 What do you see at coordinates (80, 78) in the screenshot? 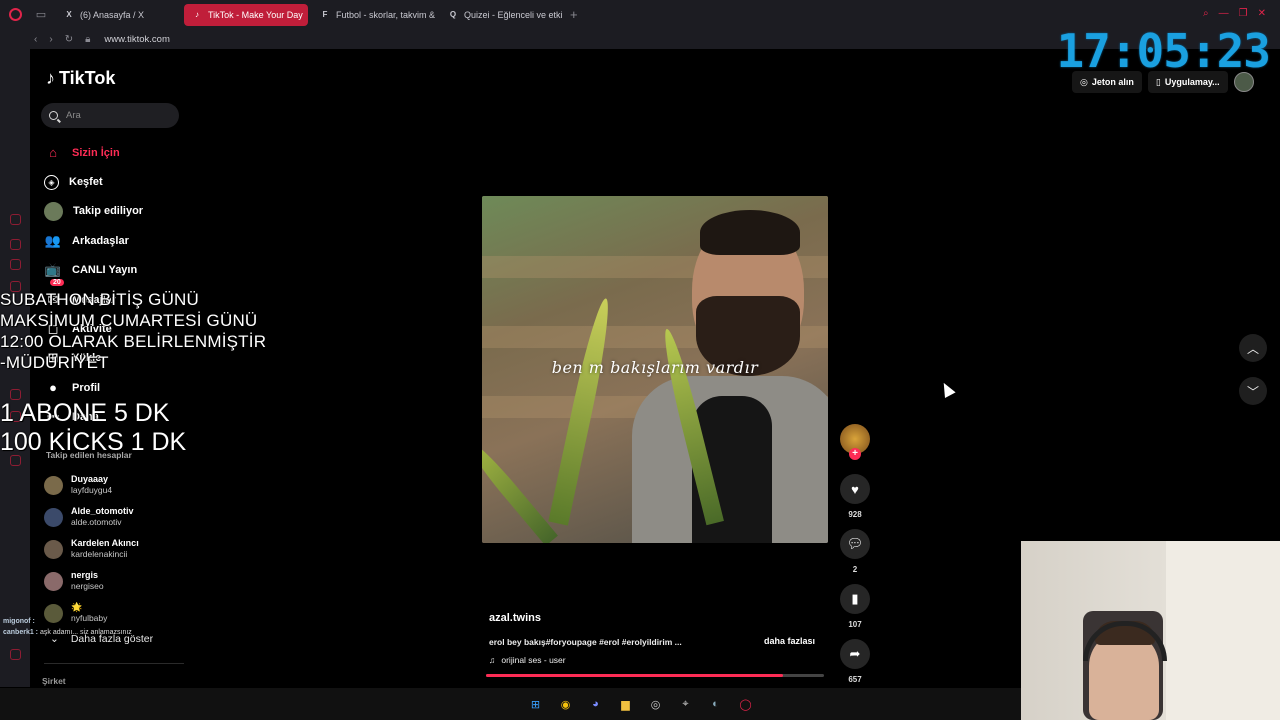
I see `tiktok-logo: ♪ TikTok` at bounding box center [80, 78].